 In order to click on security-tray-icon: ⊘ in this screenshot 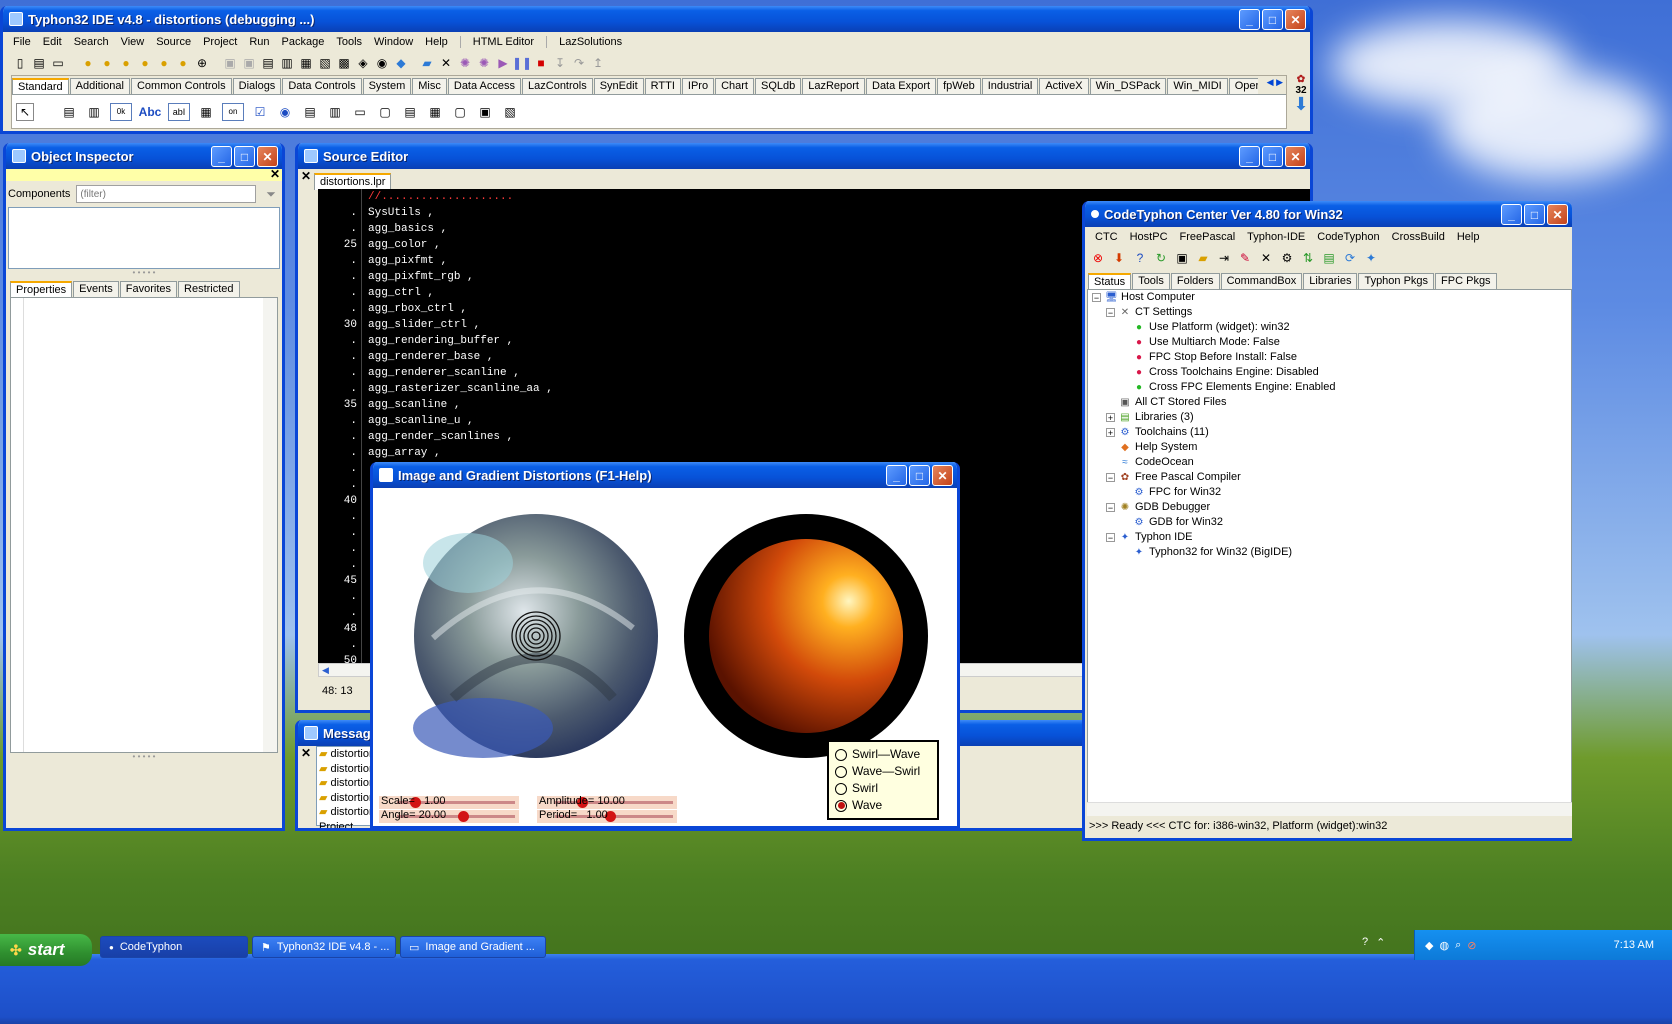, I will do `click(1471, 945)`.